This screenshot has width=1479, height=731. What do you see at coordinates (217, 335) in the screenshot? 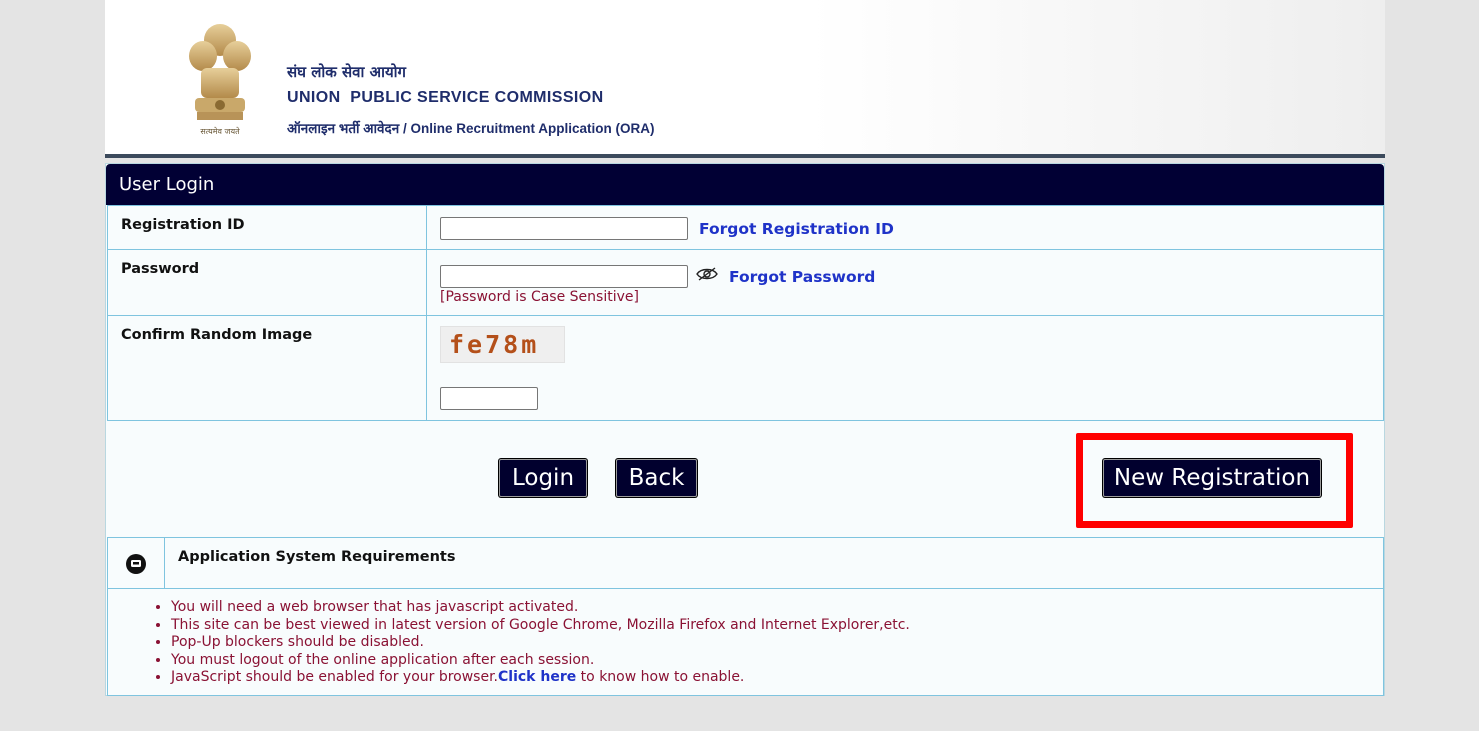
I see `captcha-label: Confirm Random Image` at bounding box center [217, 335].